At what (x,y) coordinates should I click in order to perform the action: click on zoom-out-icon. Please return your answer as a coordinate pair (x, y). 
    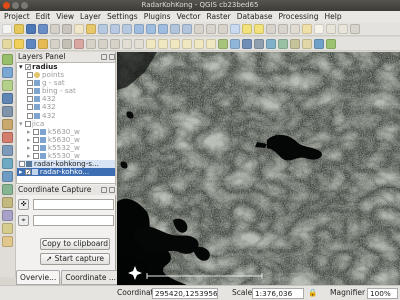
    Looking at the image, I should click on (115, 28).